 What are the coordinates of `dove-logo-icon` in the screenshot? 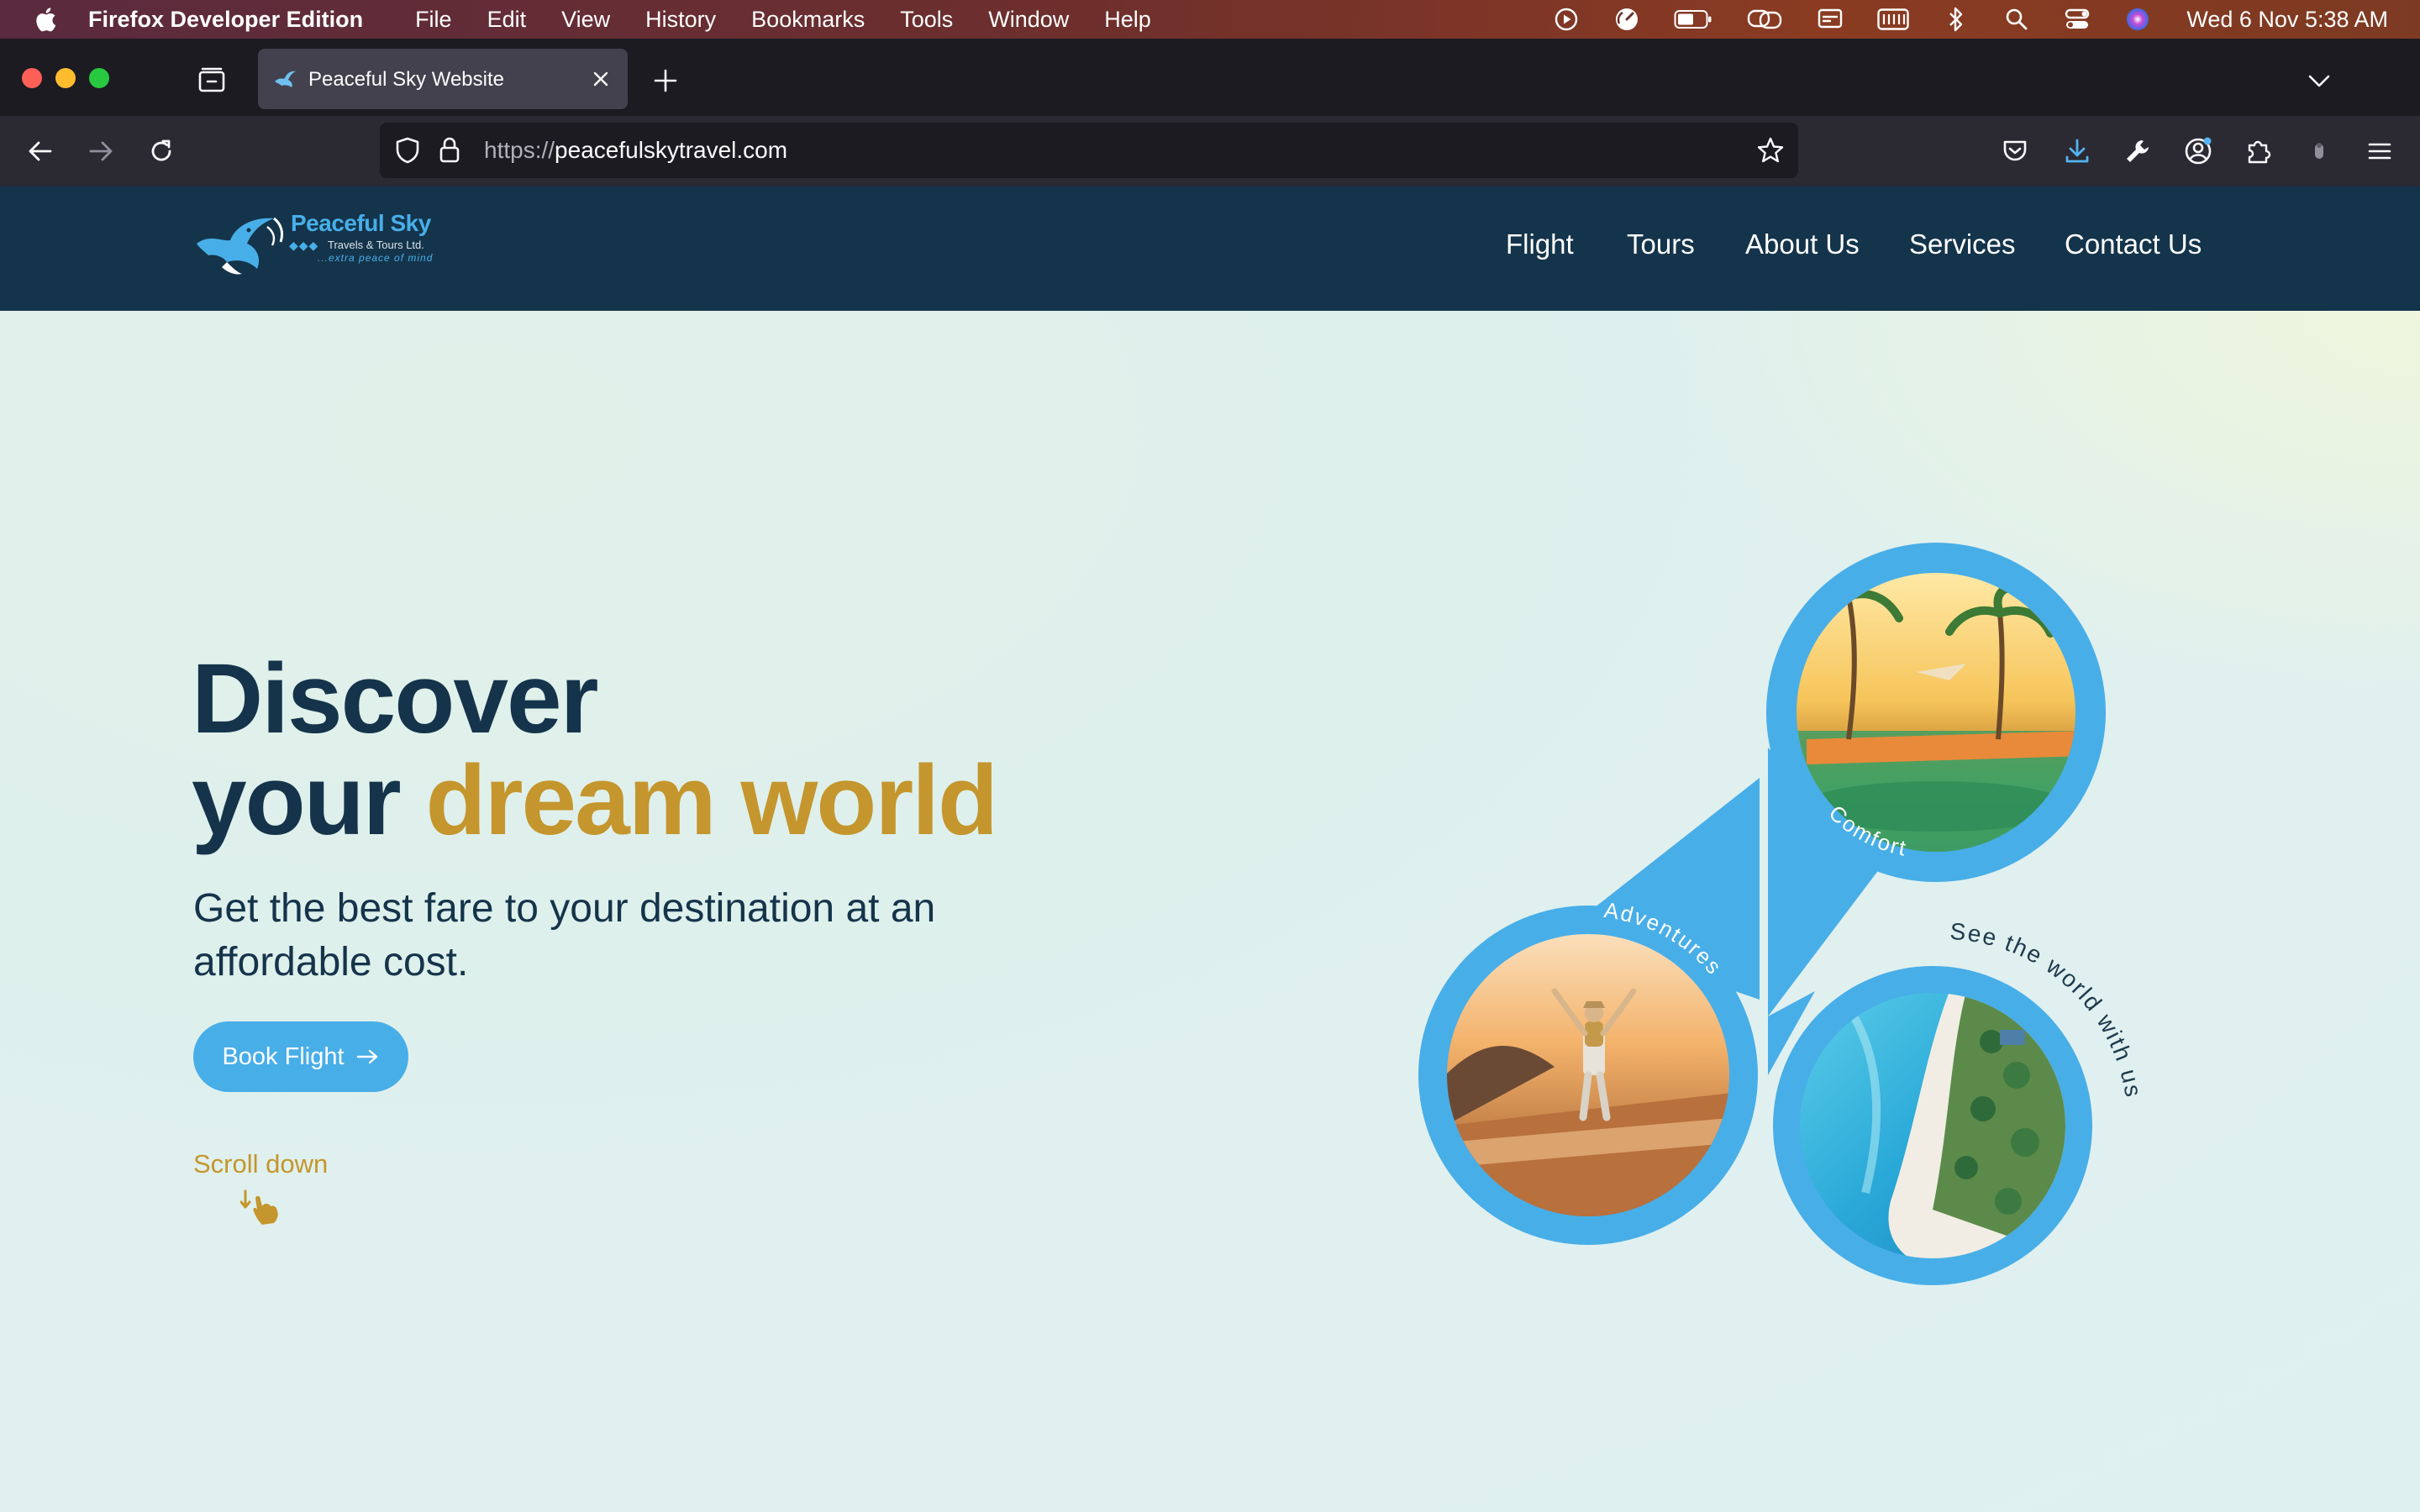 It's located at (240, 246).